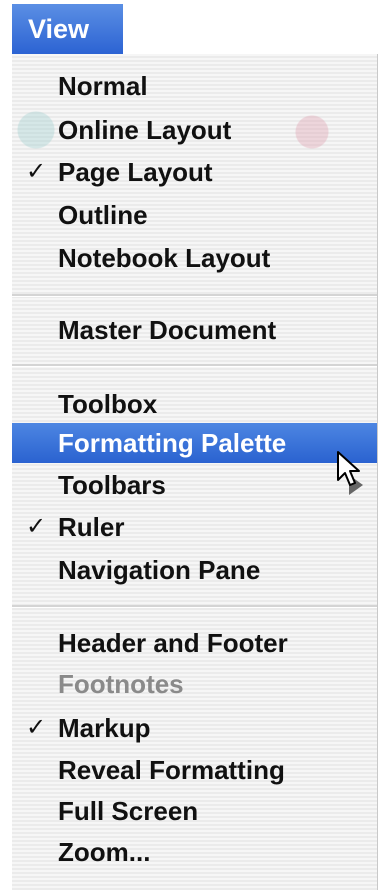  What do you see at coordinates (194, 485) in the screenshot?
I see `menu-item-toolbars: Toolbars` at bounding box center [194, 485].